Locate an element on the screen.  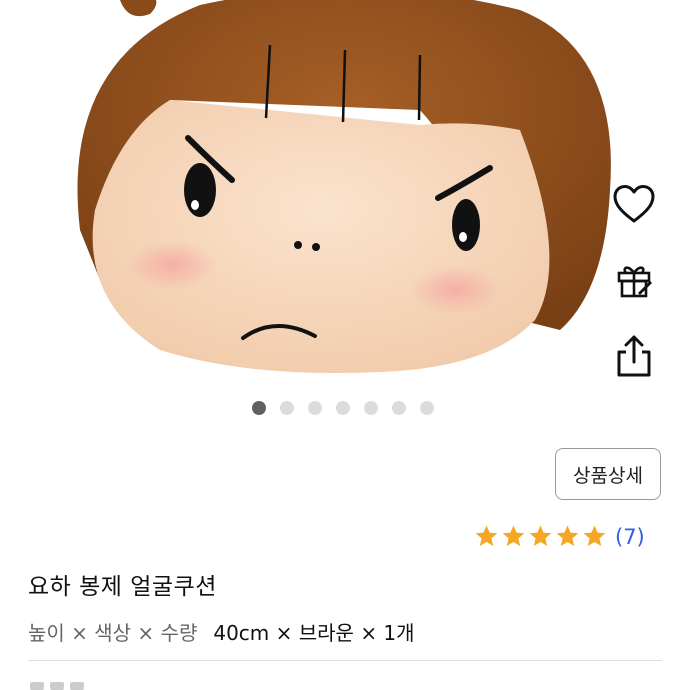
option-values: 40cm × 브라운 × 1개 is located at coordinates (314, 633).